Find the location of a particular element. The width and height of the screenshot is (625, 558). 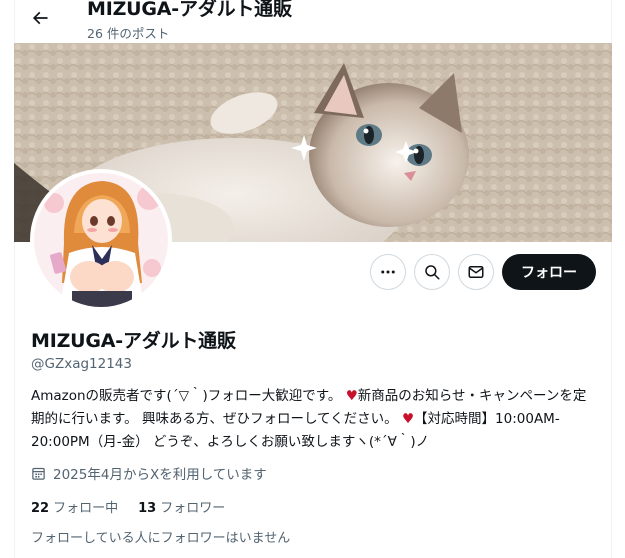

follow-stats: 22 フォロー中 13 フォロワー is located at coordinates (138, 506).